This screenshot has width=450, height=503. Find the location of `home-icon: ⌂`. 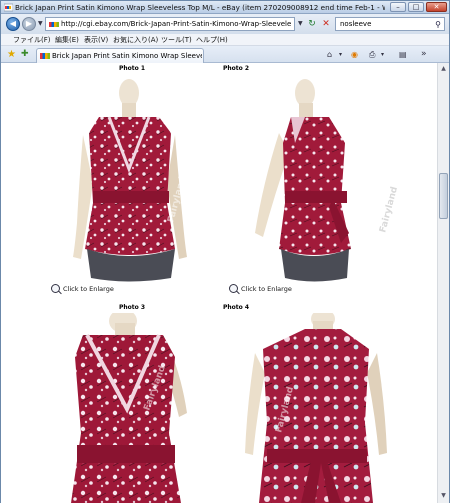

home-icon: ⌂ is located at coordinates (329, 54).